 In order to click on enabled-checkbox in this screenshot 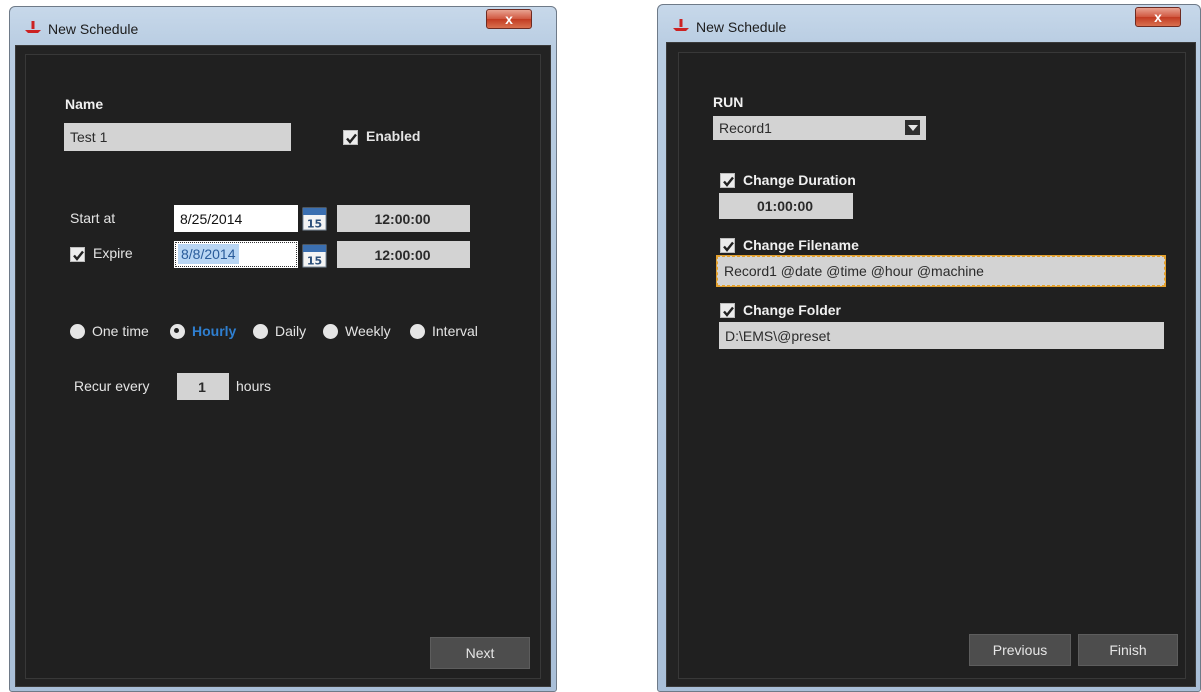, I will do `click(350, 137)`.